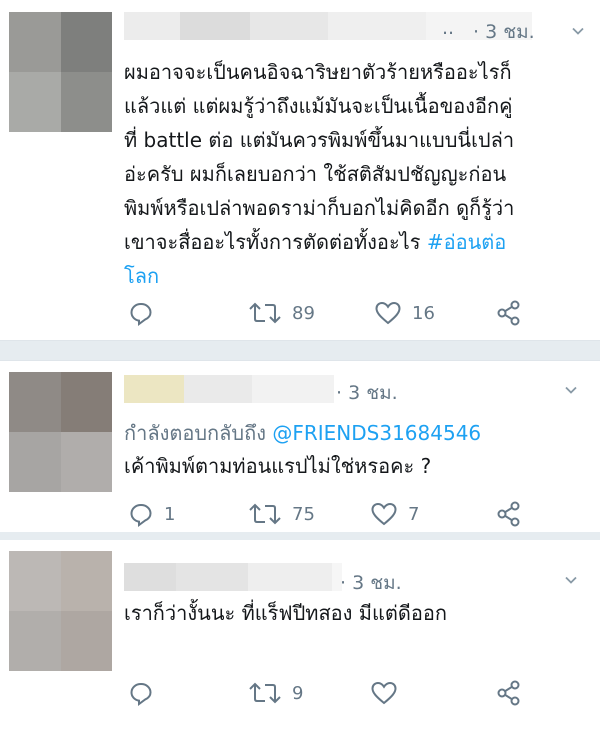 This screenshot has width=600, height=729. What do you see at coordinates (278, 466) in the screenshot?
I see `tweet-text: เค้าพิมพ์ตามท่อนแรปไม่ใช่หรอคะ ?` at bounding box center [278, 466].